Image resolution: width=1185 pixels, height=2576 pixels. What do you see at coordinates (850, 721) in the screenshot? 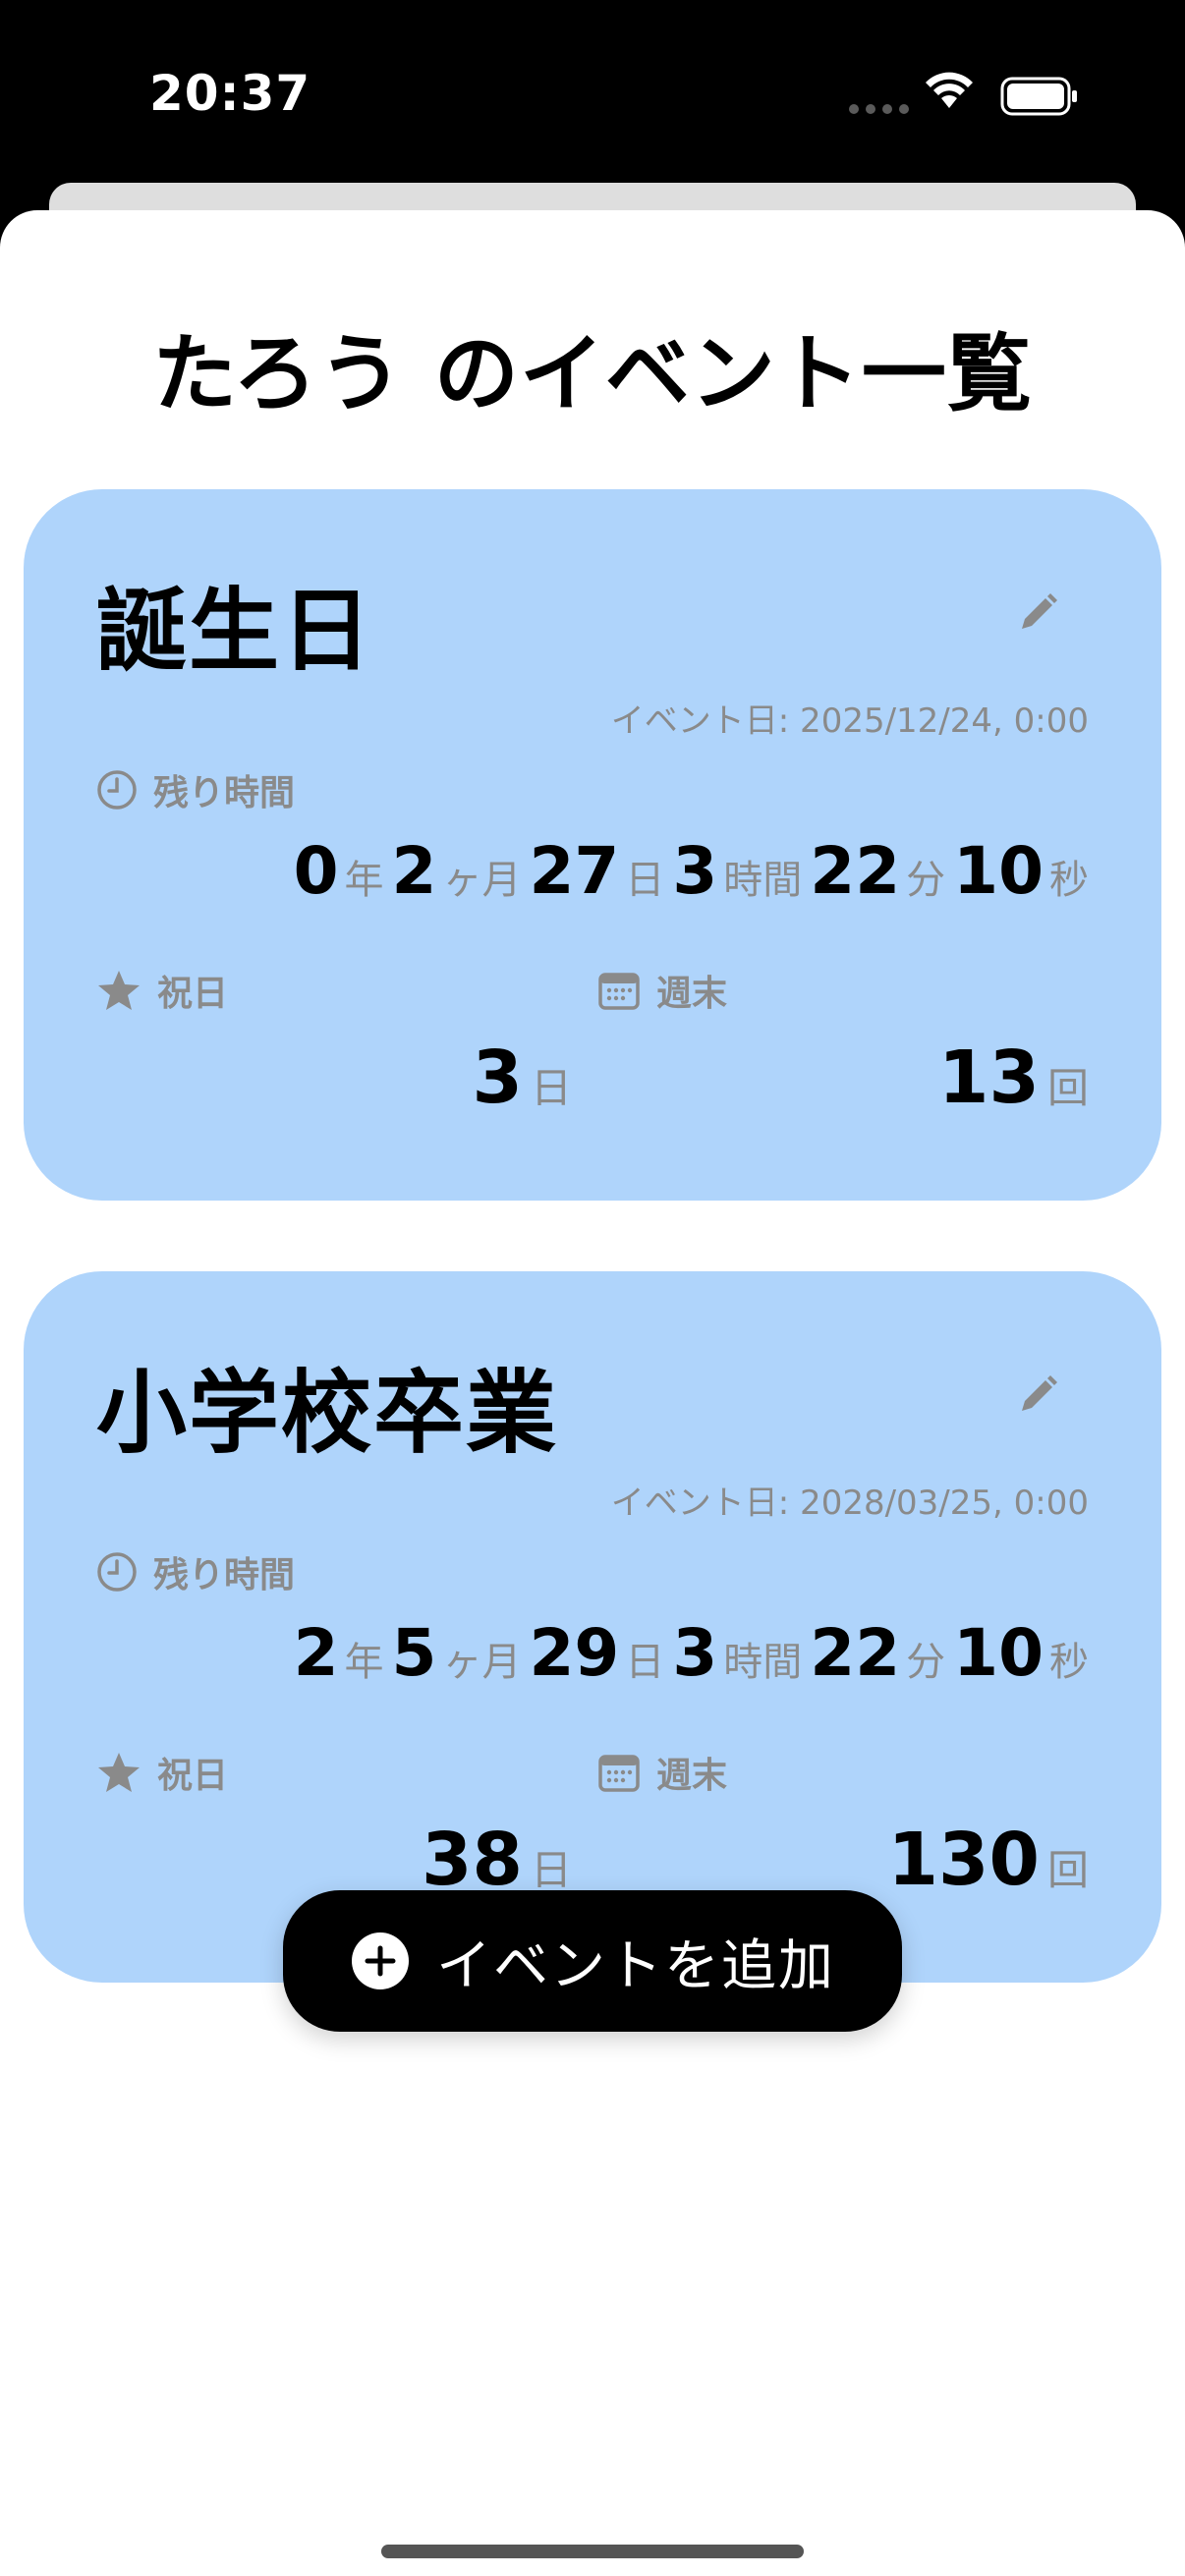
I see `event-date: イベント日: 2025/12/24, 0:00` at bounding box center [850, 721].